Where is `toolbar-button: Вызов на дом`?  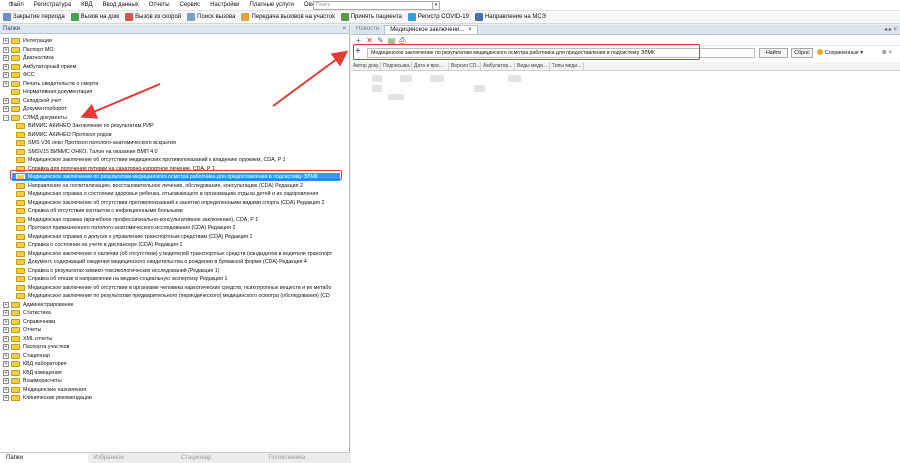 toolbar-button: Вызов на дом is located at coordinates (94, 17).